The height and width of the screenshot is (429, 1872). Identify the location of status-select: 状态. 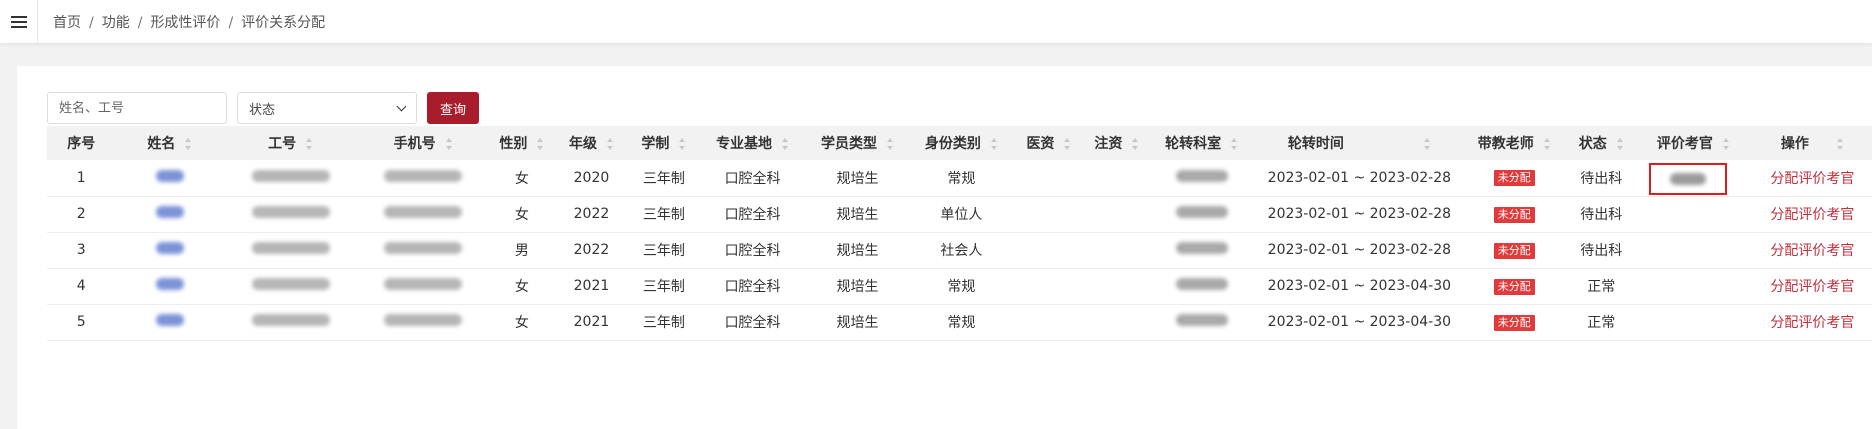
(327, 108).